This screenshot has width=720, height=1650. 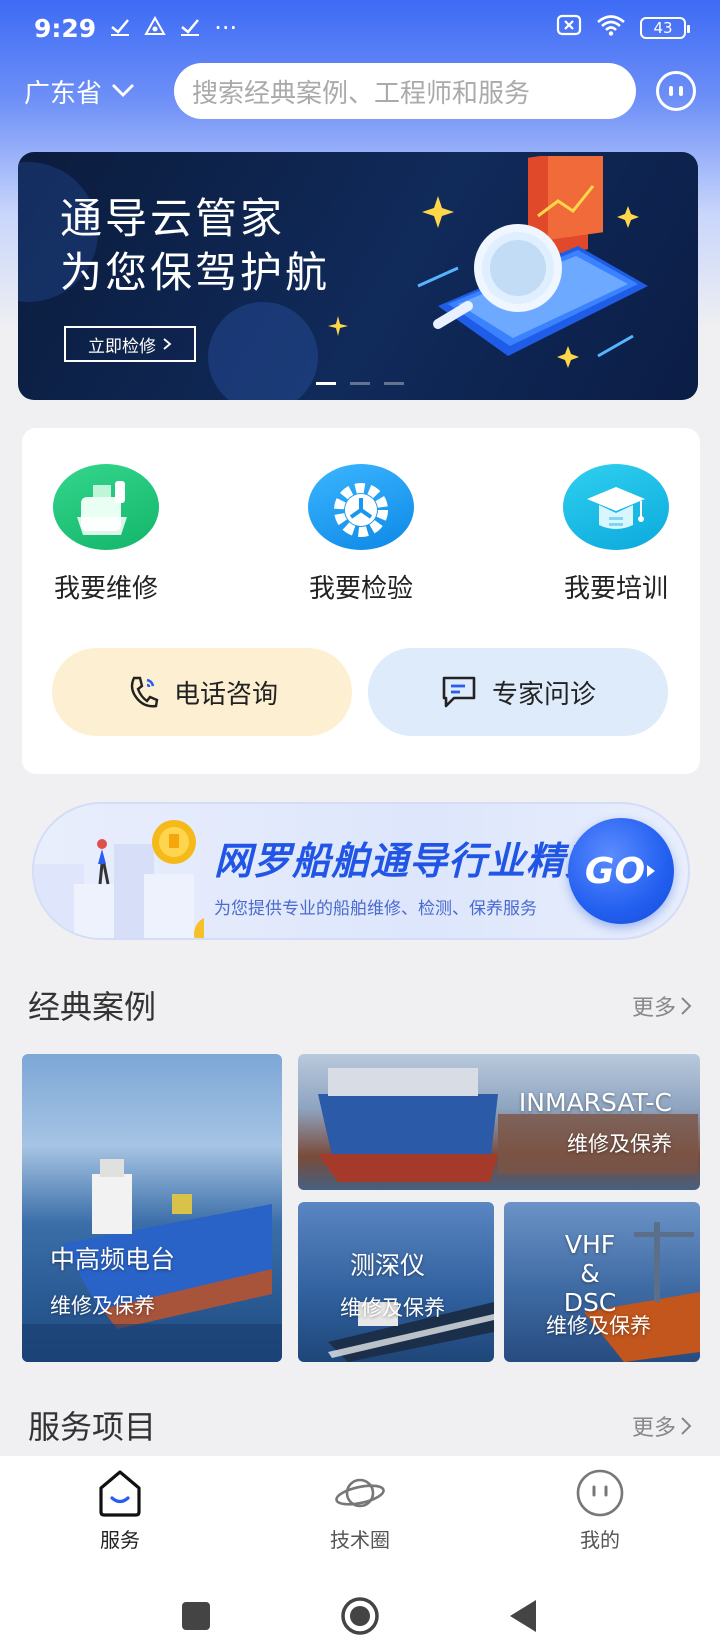 I want to click on search-placeholder: 搜索经典案例、工程师和服务, so click(x=361, y=93).